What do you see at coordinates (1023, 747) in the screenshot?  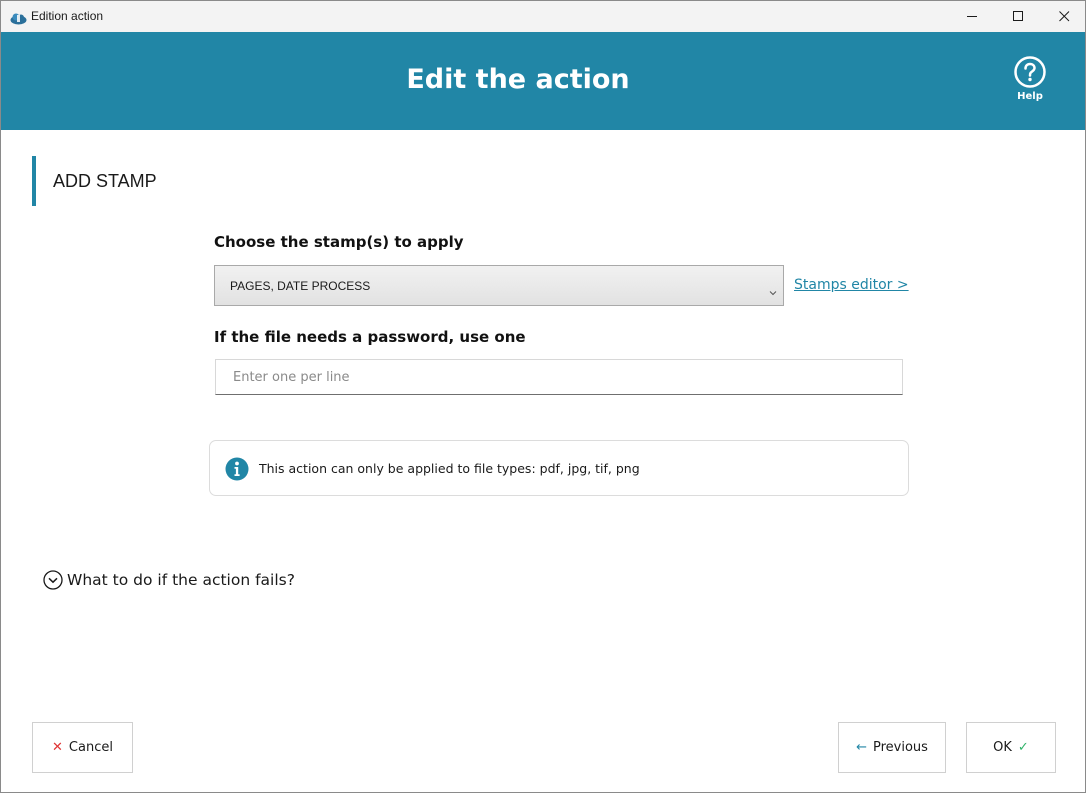 I see `check-icon: ✓` at bounding box center [1023, 747].